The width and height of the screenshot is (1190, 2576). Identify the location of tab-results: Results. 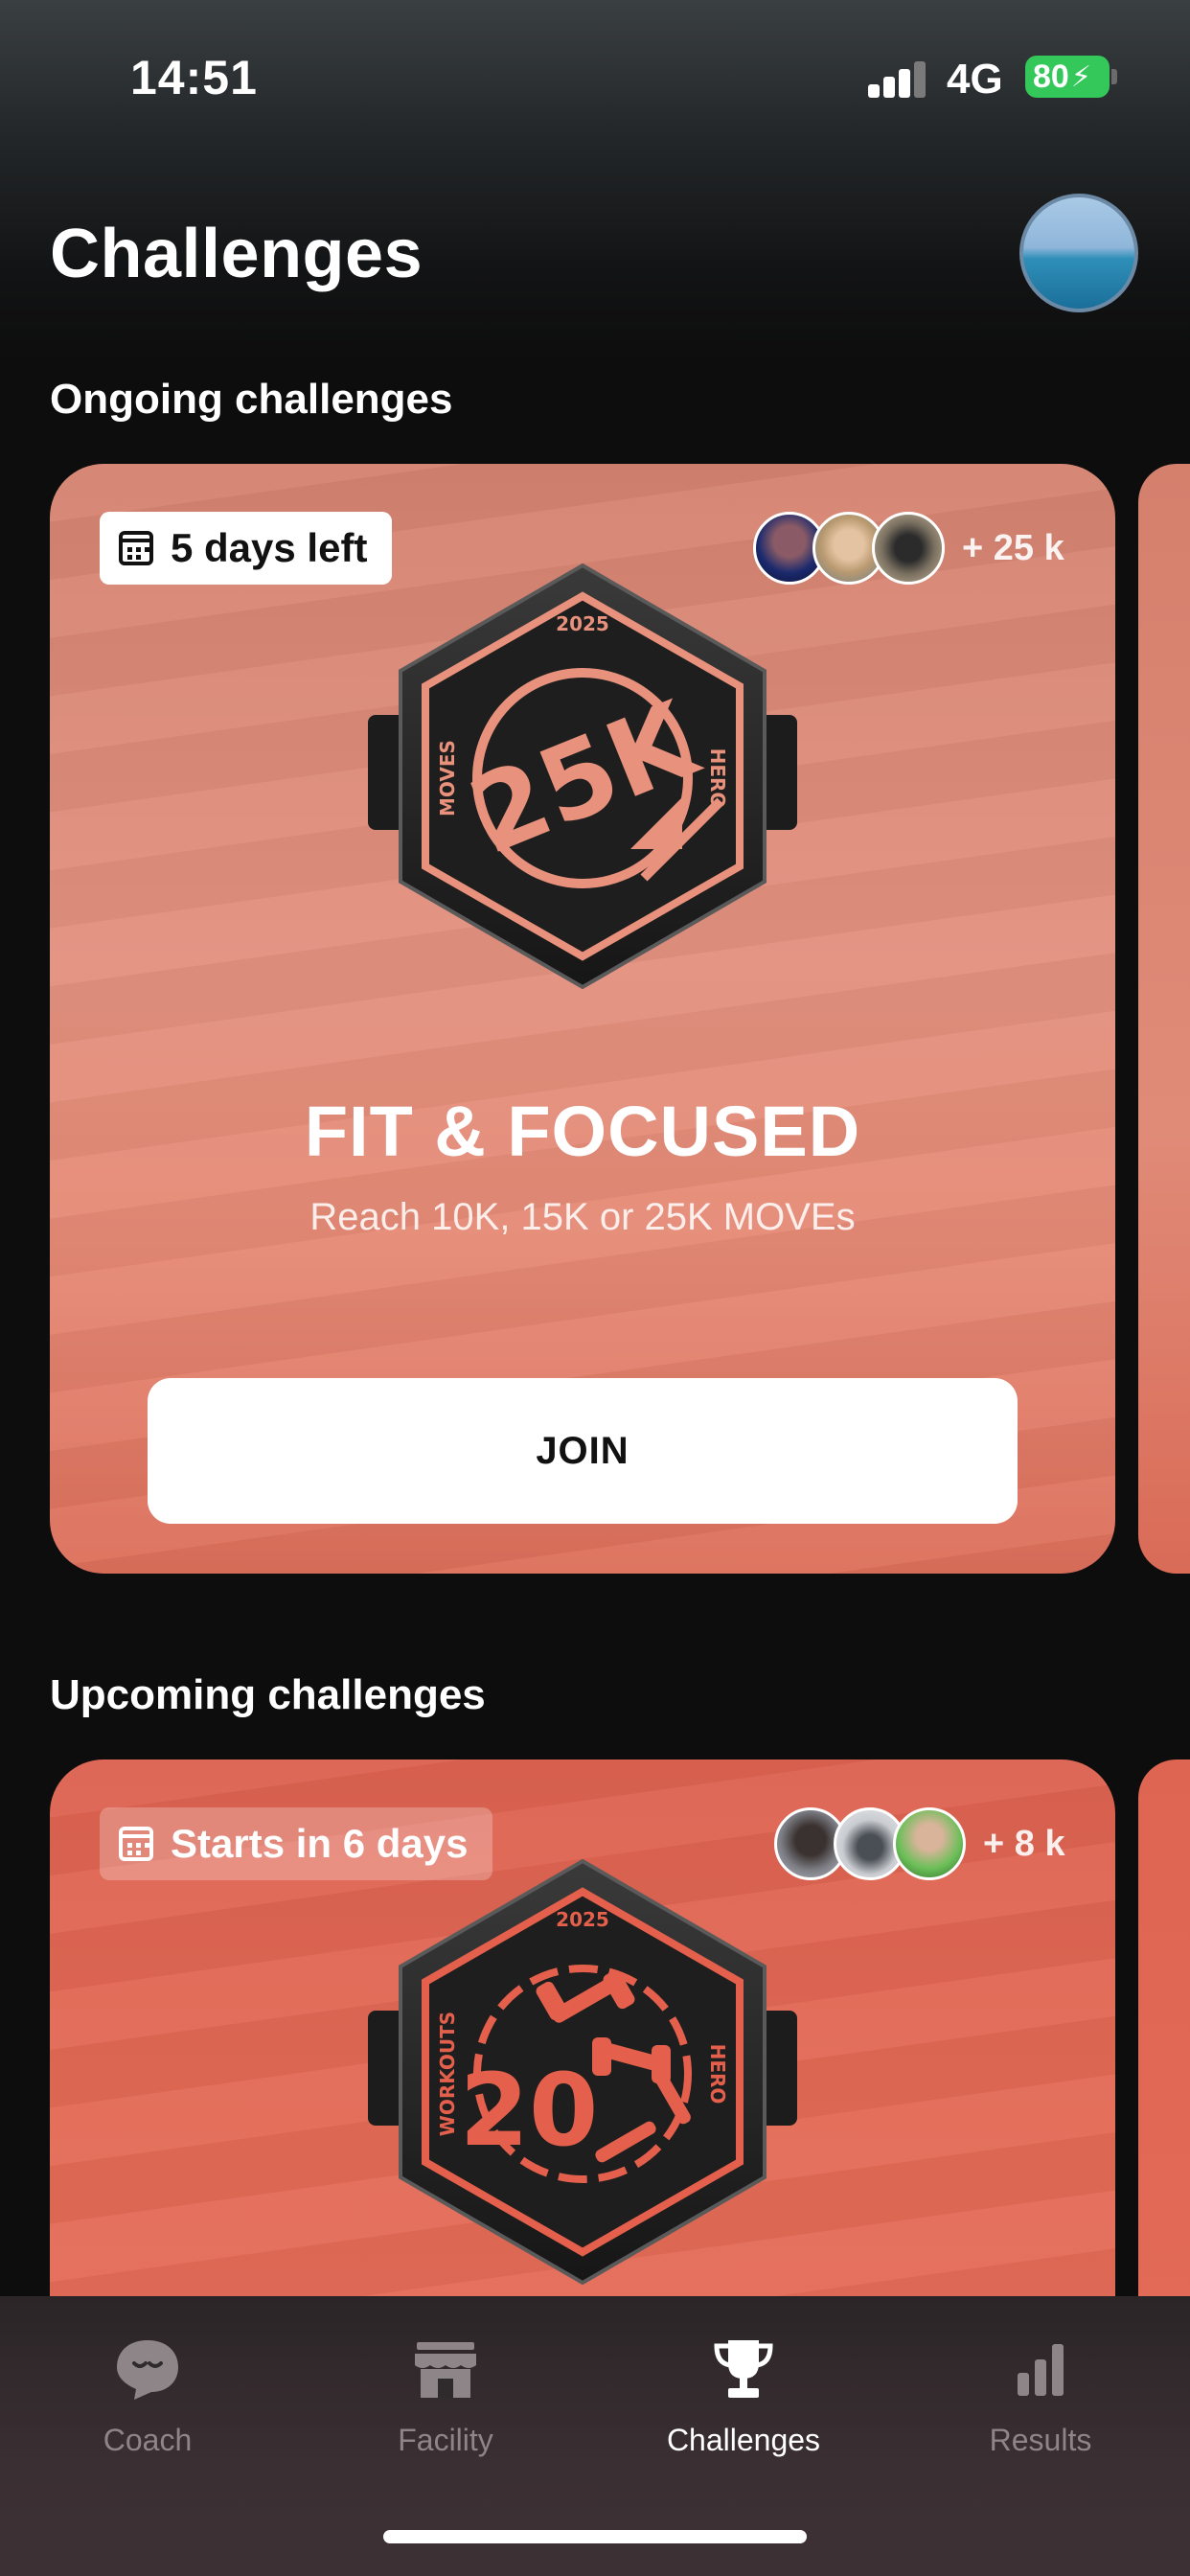
(1041, 2406).